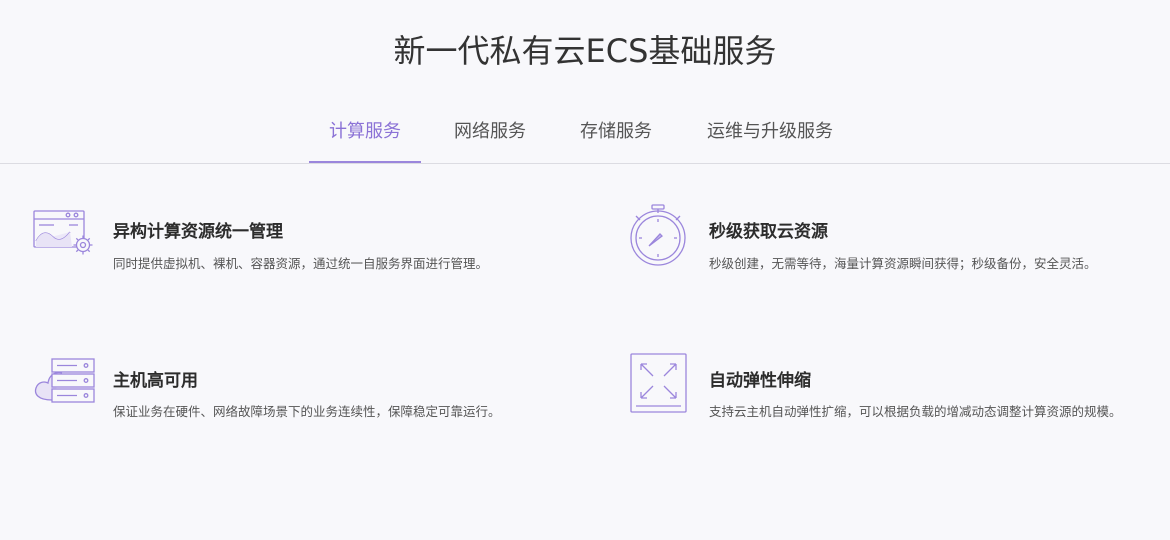 Image resolution: width=1170 pixels, height=540 pixels. Describe the element at coordinates (585, 51) in the screenshot. I see `page-title: 新一代私有云ECS基础服务` at that location.